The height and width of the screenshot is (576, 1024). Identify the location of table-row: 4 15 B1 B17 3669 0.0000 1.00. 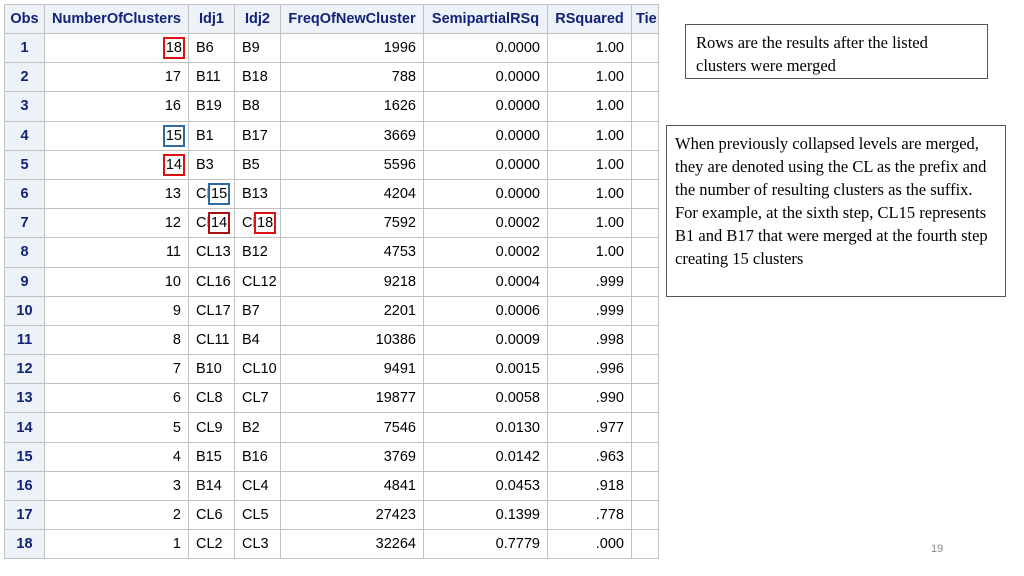
(331, 135).